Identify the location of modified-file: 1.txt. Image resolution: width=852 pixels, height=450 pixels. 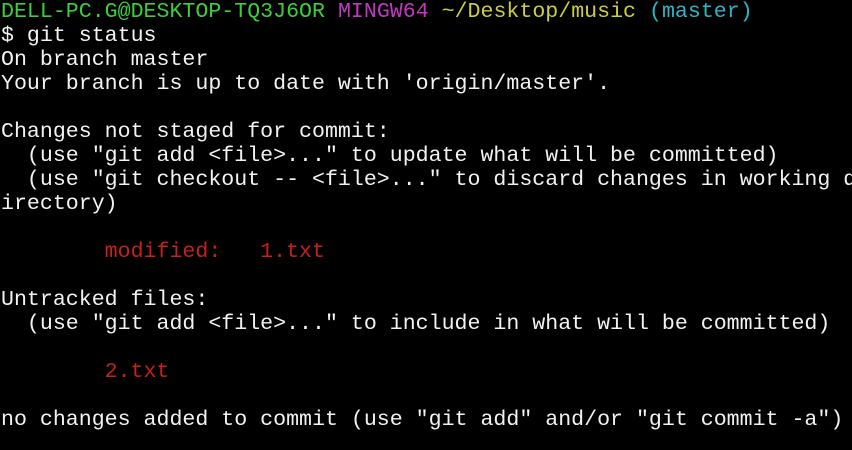
(292, 252).